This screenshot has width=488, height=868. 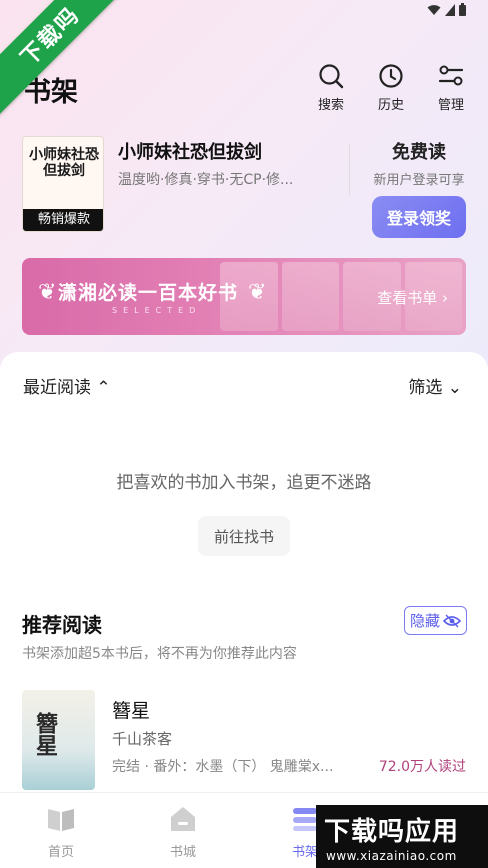 I want to click on view-booklist-link: 查看书单 ›, so click(x=412, y=297).